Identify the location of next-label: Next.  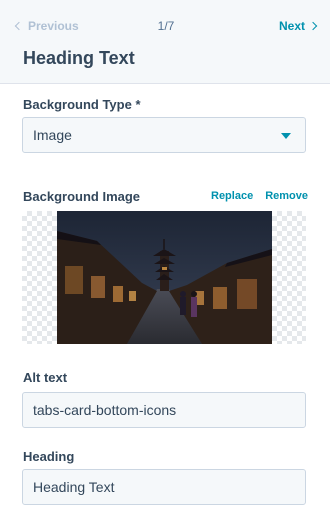
(291, 26).